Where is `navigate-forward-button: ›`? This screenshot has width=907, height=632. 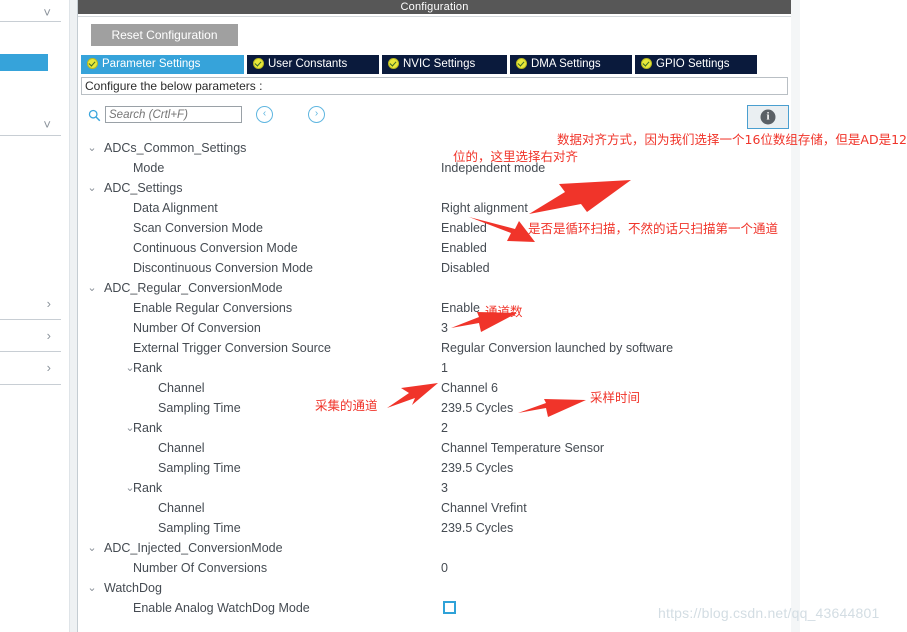 navigate-forward-button: › is located at coordinates (316, 114).